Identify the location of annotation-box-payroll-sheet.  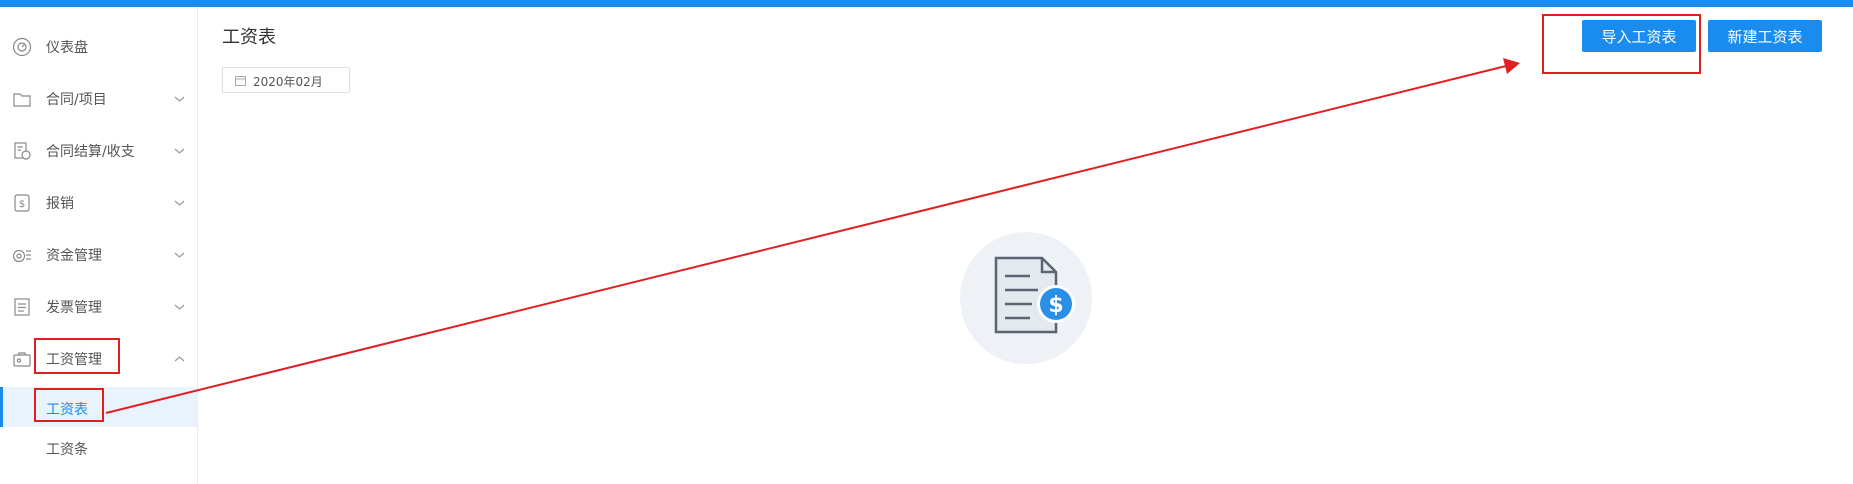
(69, 405).